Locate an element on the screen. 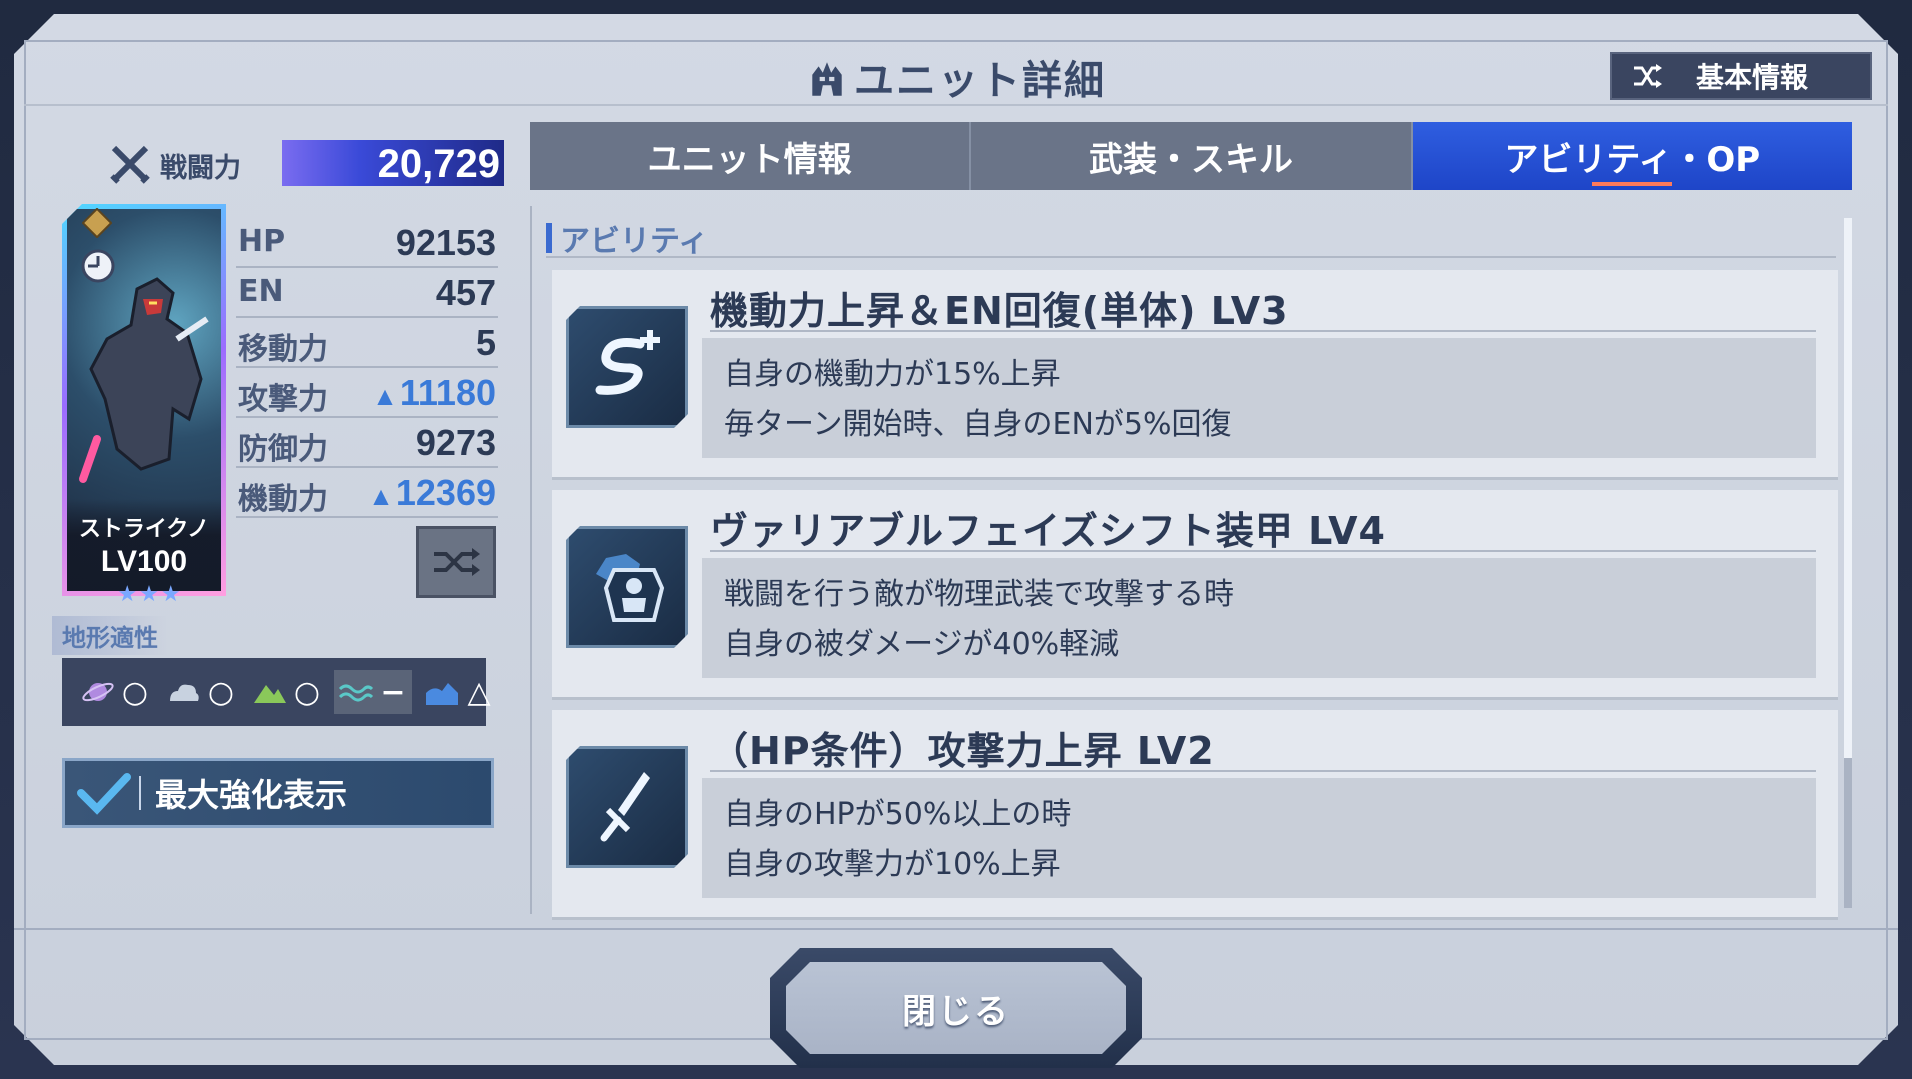 The height and width of the screenshot is (1079, 1912). stat-number: 11180 is located at coordinates (447, 392).